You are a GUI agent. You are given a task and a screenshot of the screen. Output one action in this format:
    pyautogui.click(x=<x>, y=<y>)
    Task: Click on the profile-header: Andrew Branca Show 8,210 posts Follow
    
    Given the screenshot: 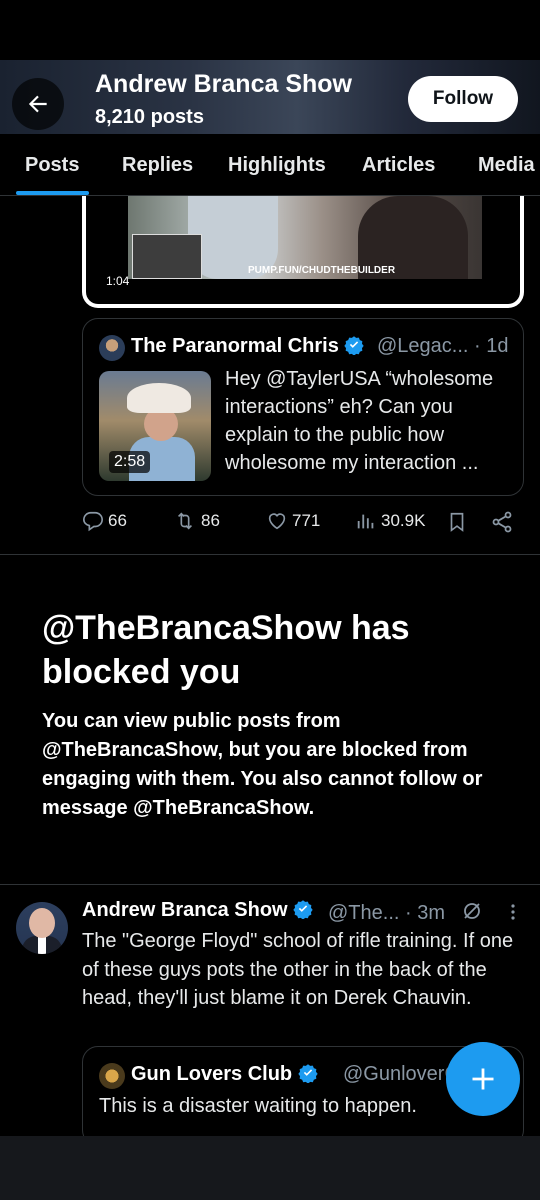 What is the action you would take?
    pyautogui.click(x=270, y=97)
    